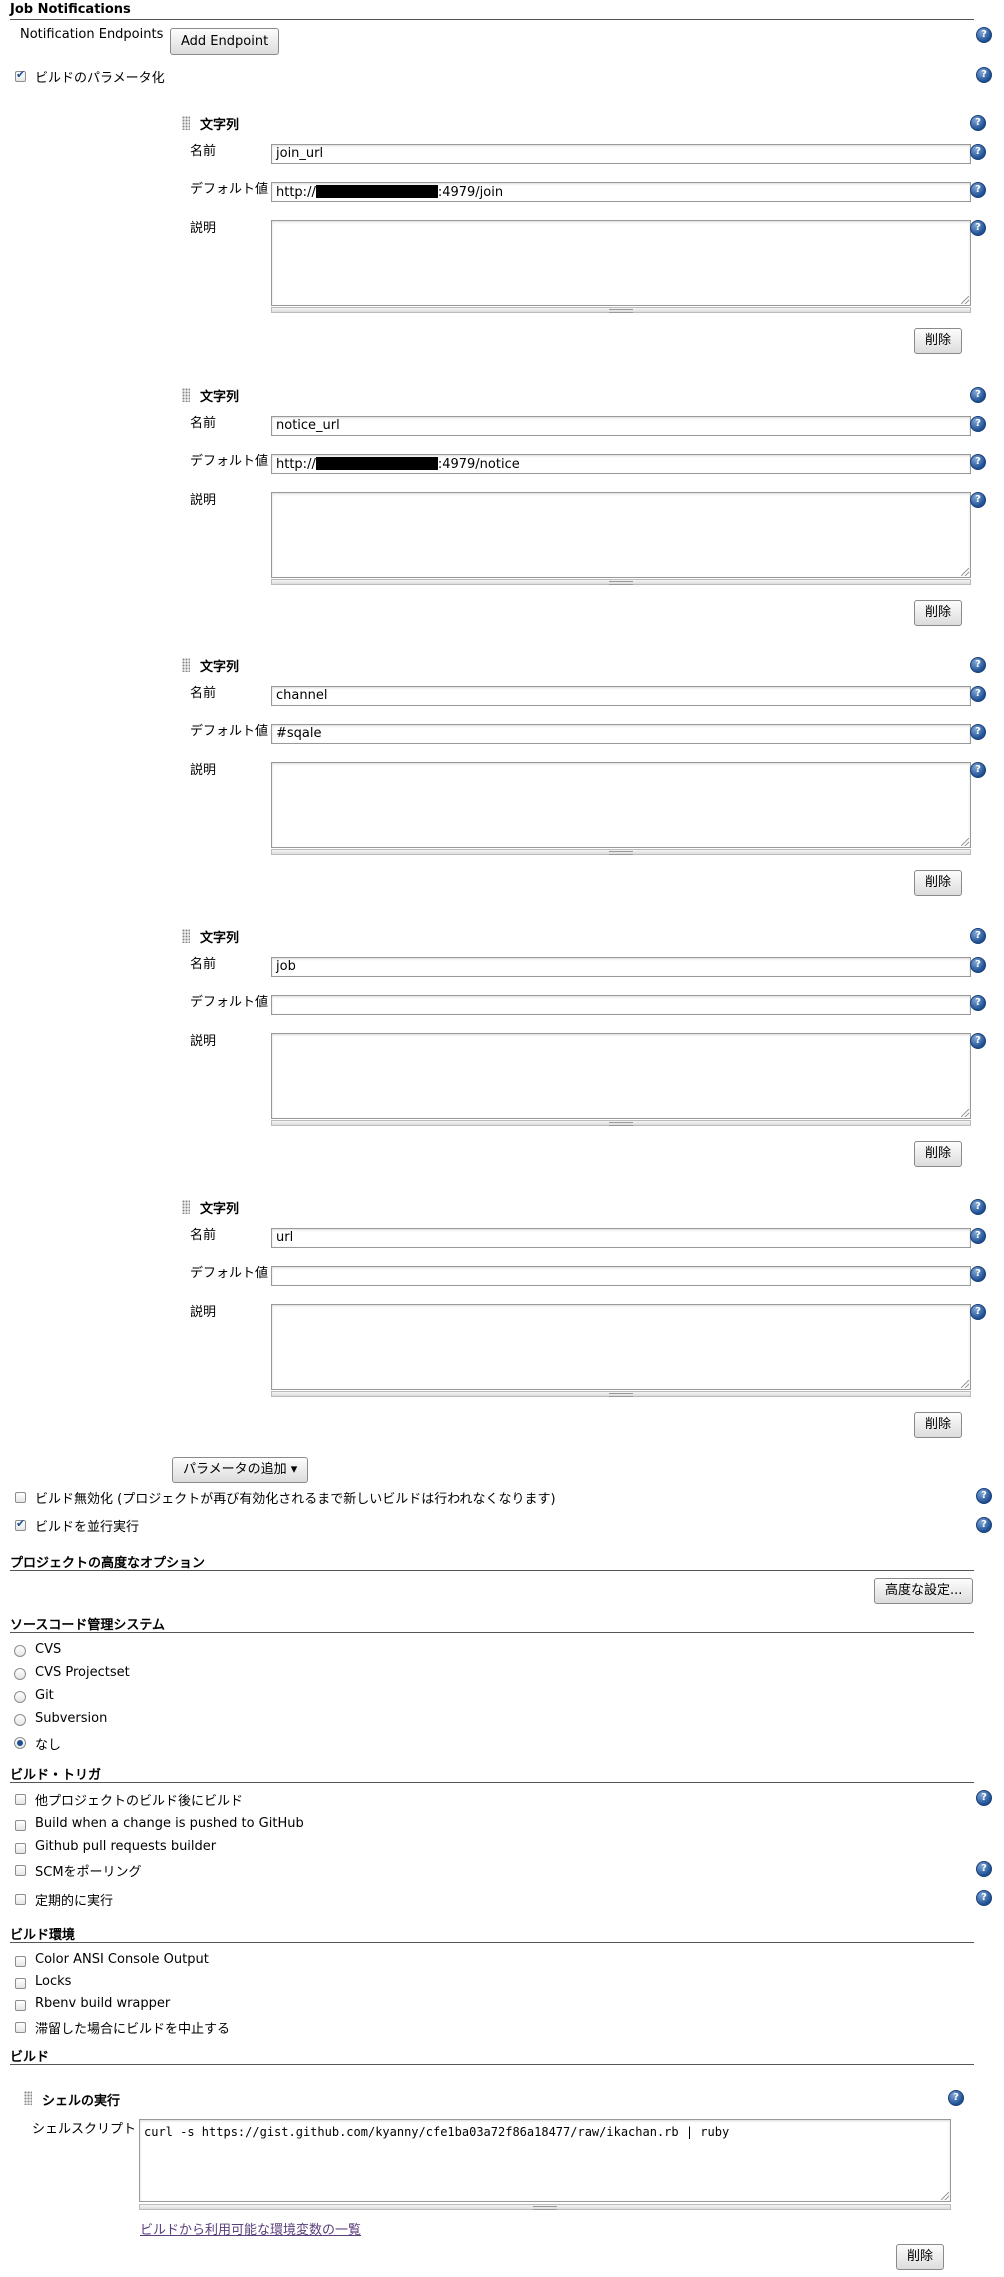 The image size is (1004, 2277). Describe the element at coordinates (220, 1209) in the screenshot. I see `param-type-label: 文字列` at that location.